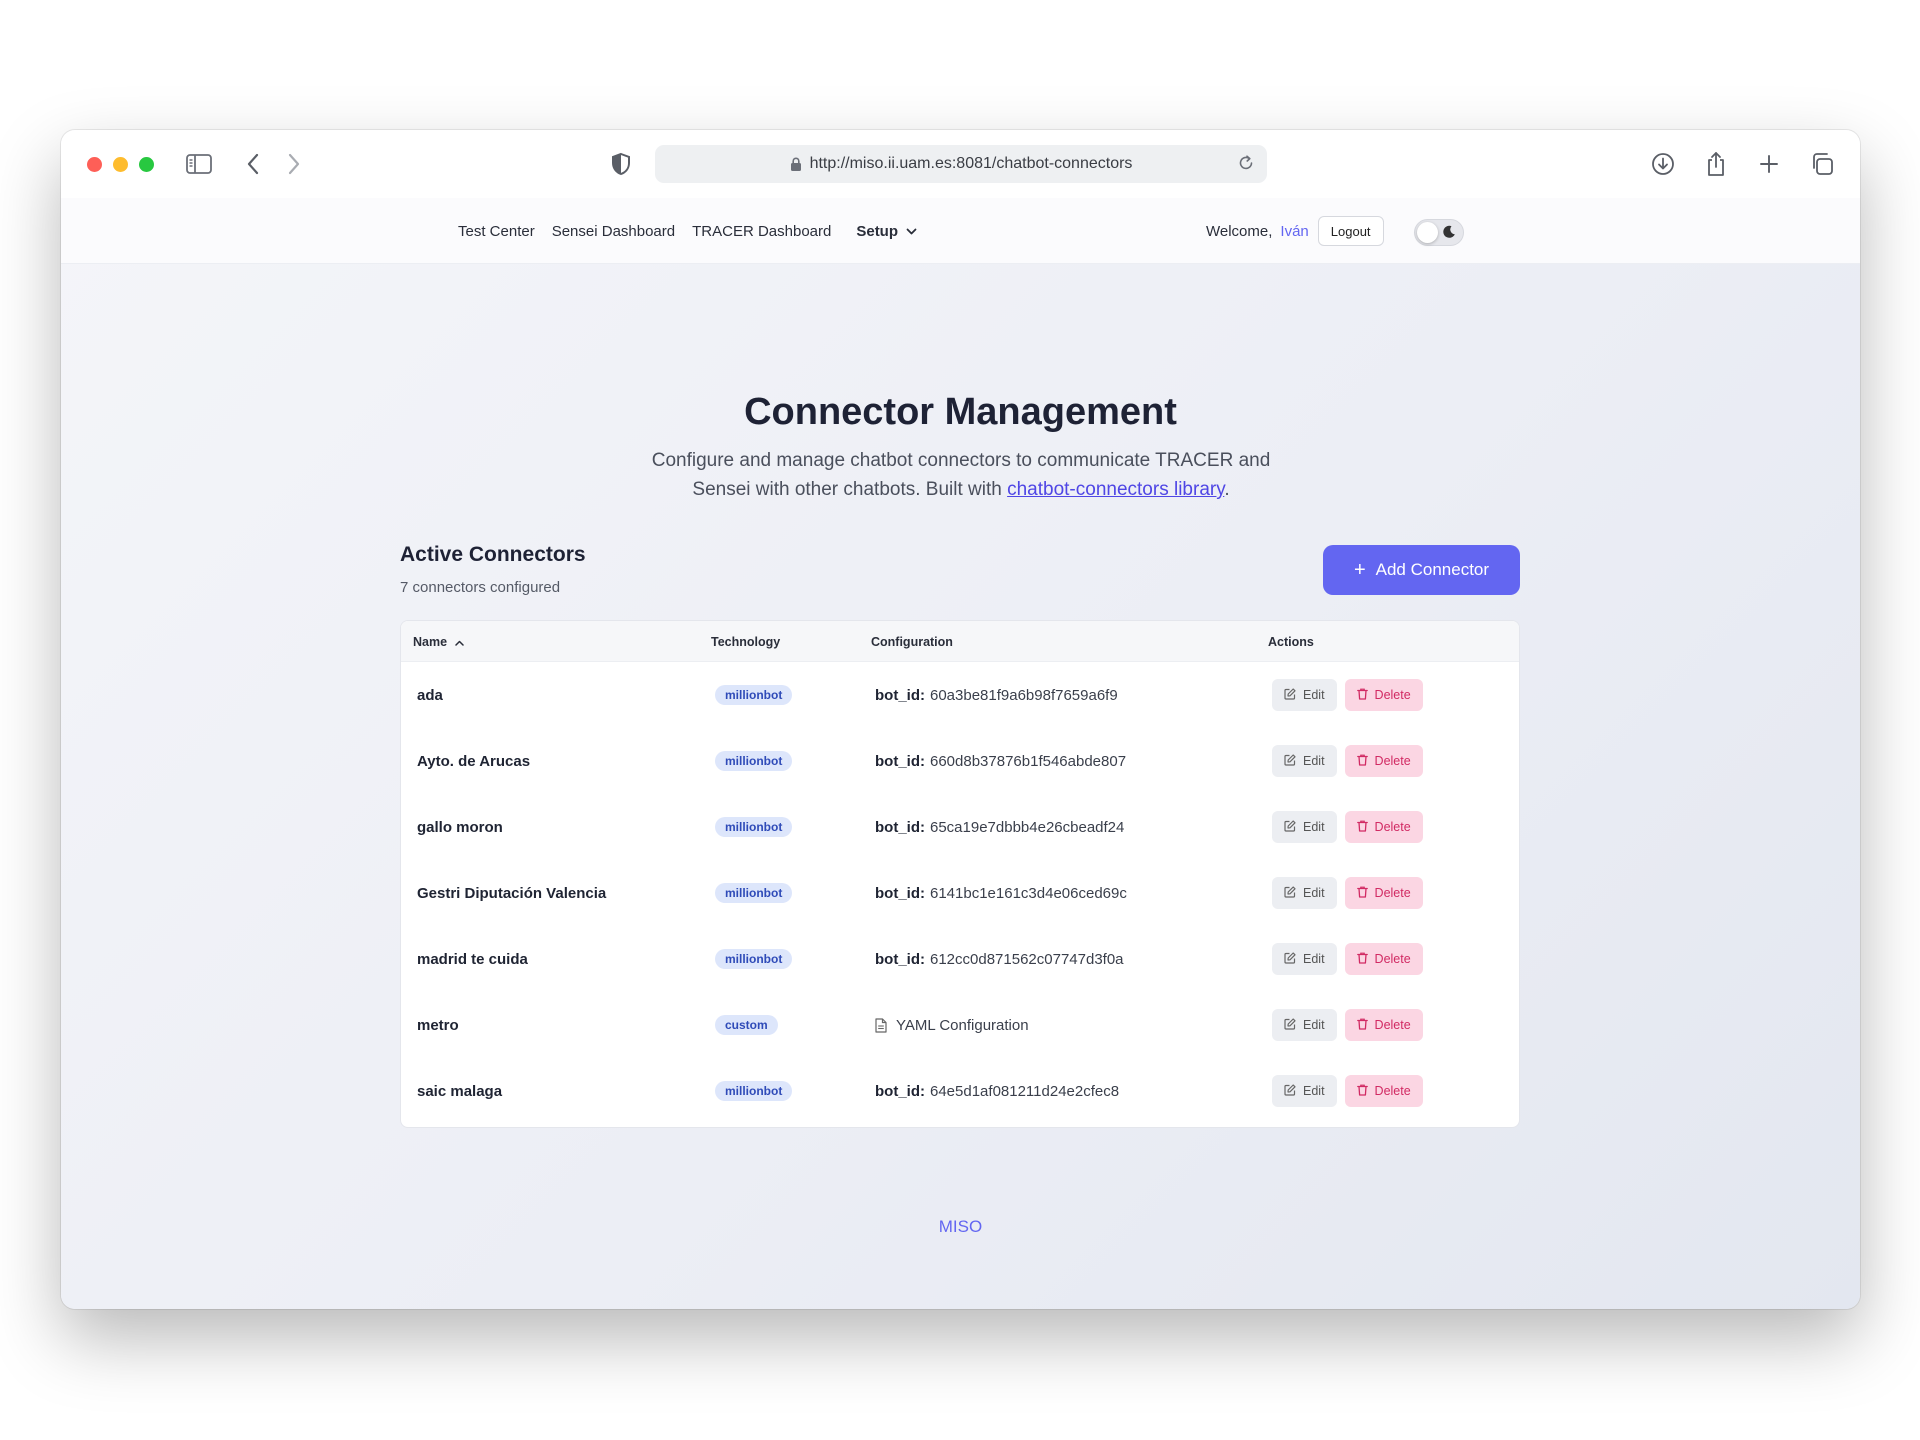 This screenshot has width=1920, height=1440. Describe the element at coordinates (1439, 232) in the screenshot. I see `theme-toggle` at that location.